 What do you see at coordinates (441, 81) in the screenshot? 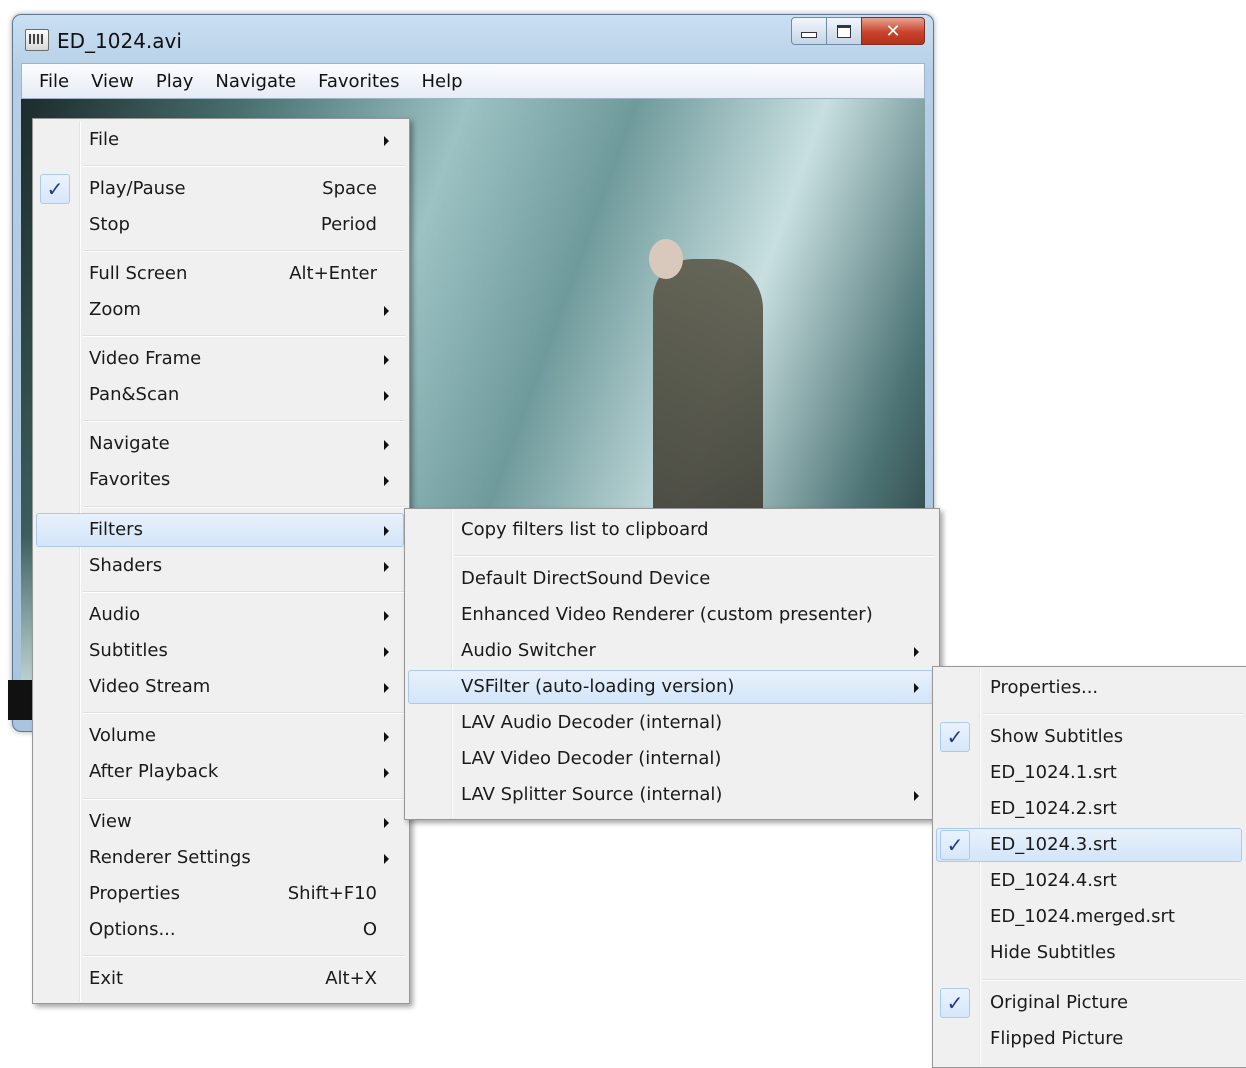
I see `menubar-help: Help` at bounding box center [441, 81].